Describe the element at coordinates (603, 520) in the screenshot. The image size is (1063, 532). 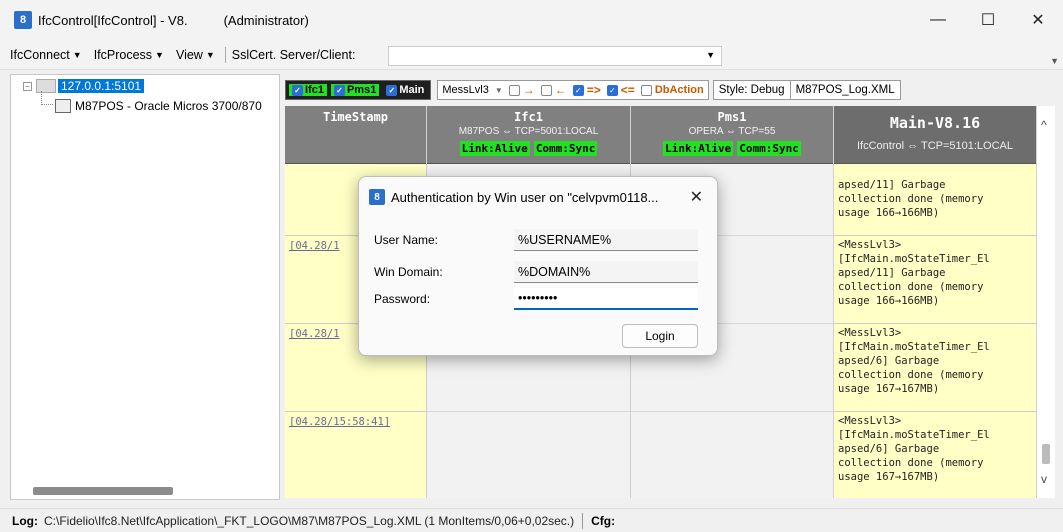
I see `cfg-label: Cfg:` at that location.